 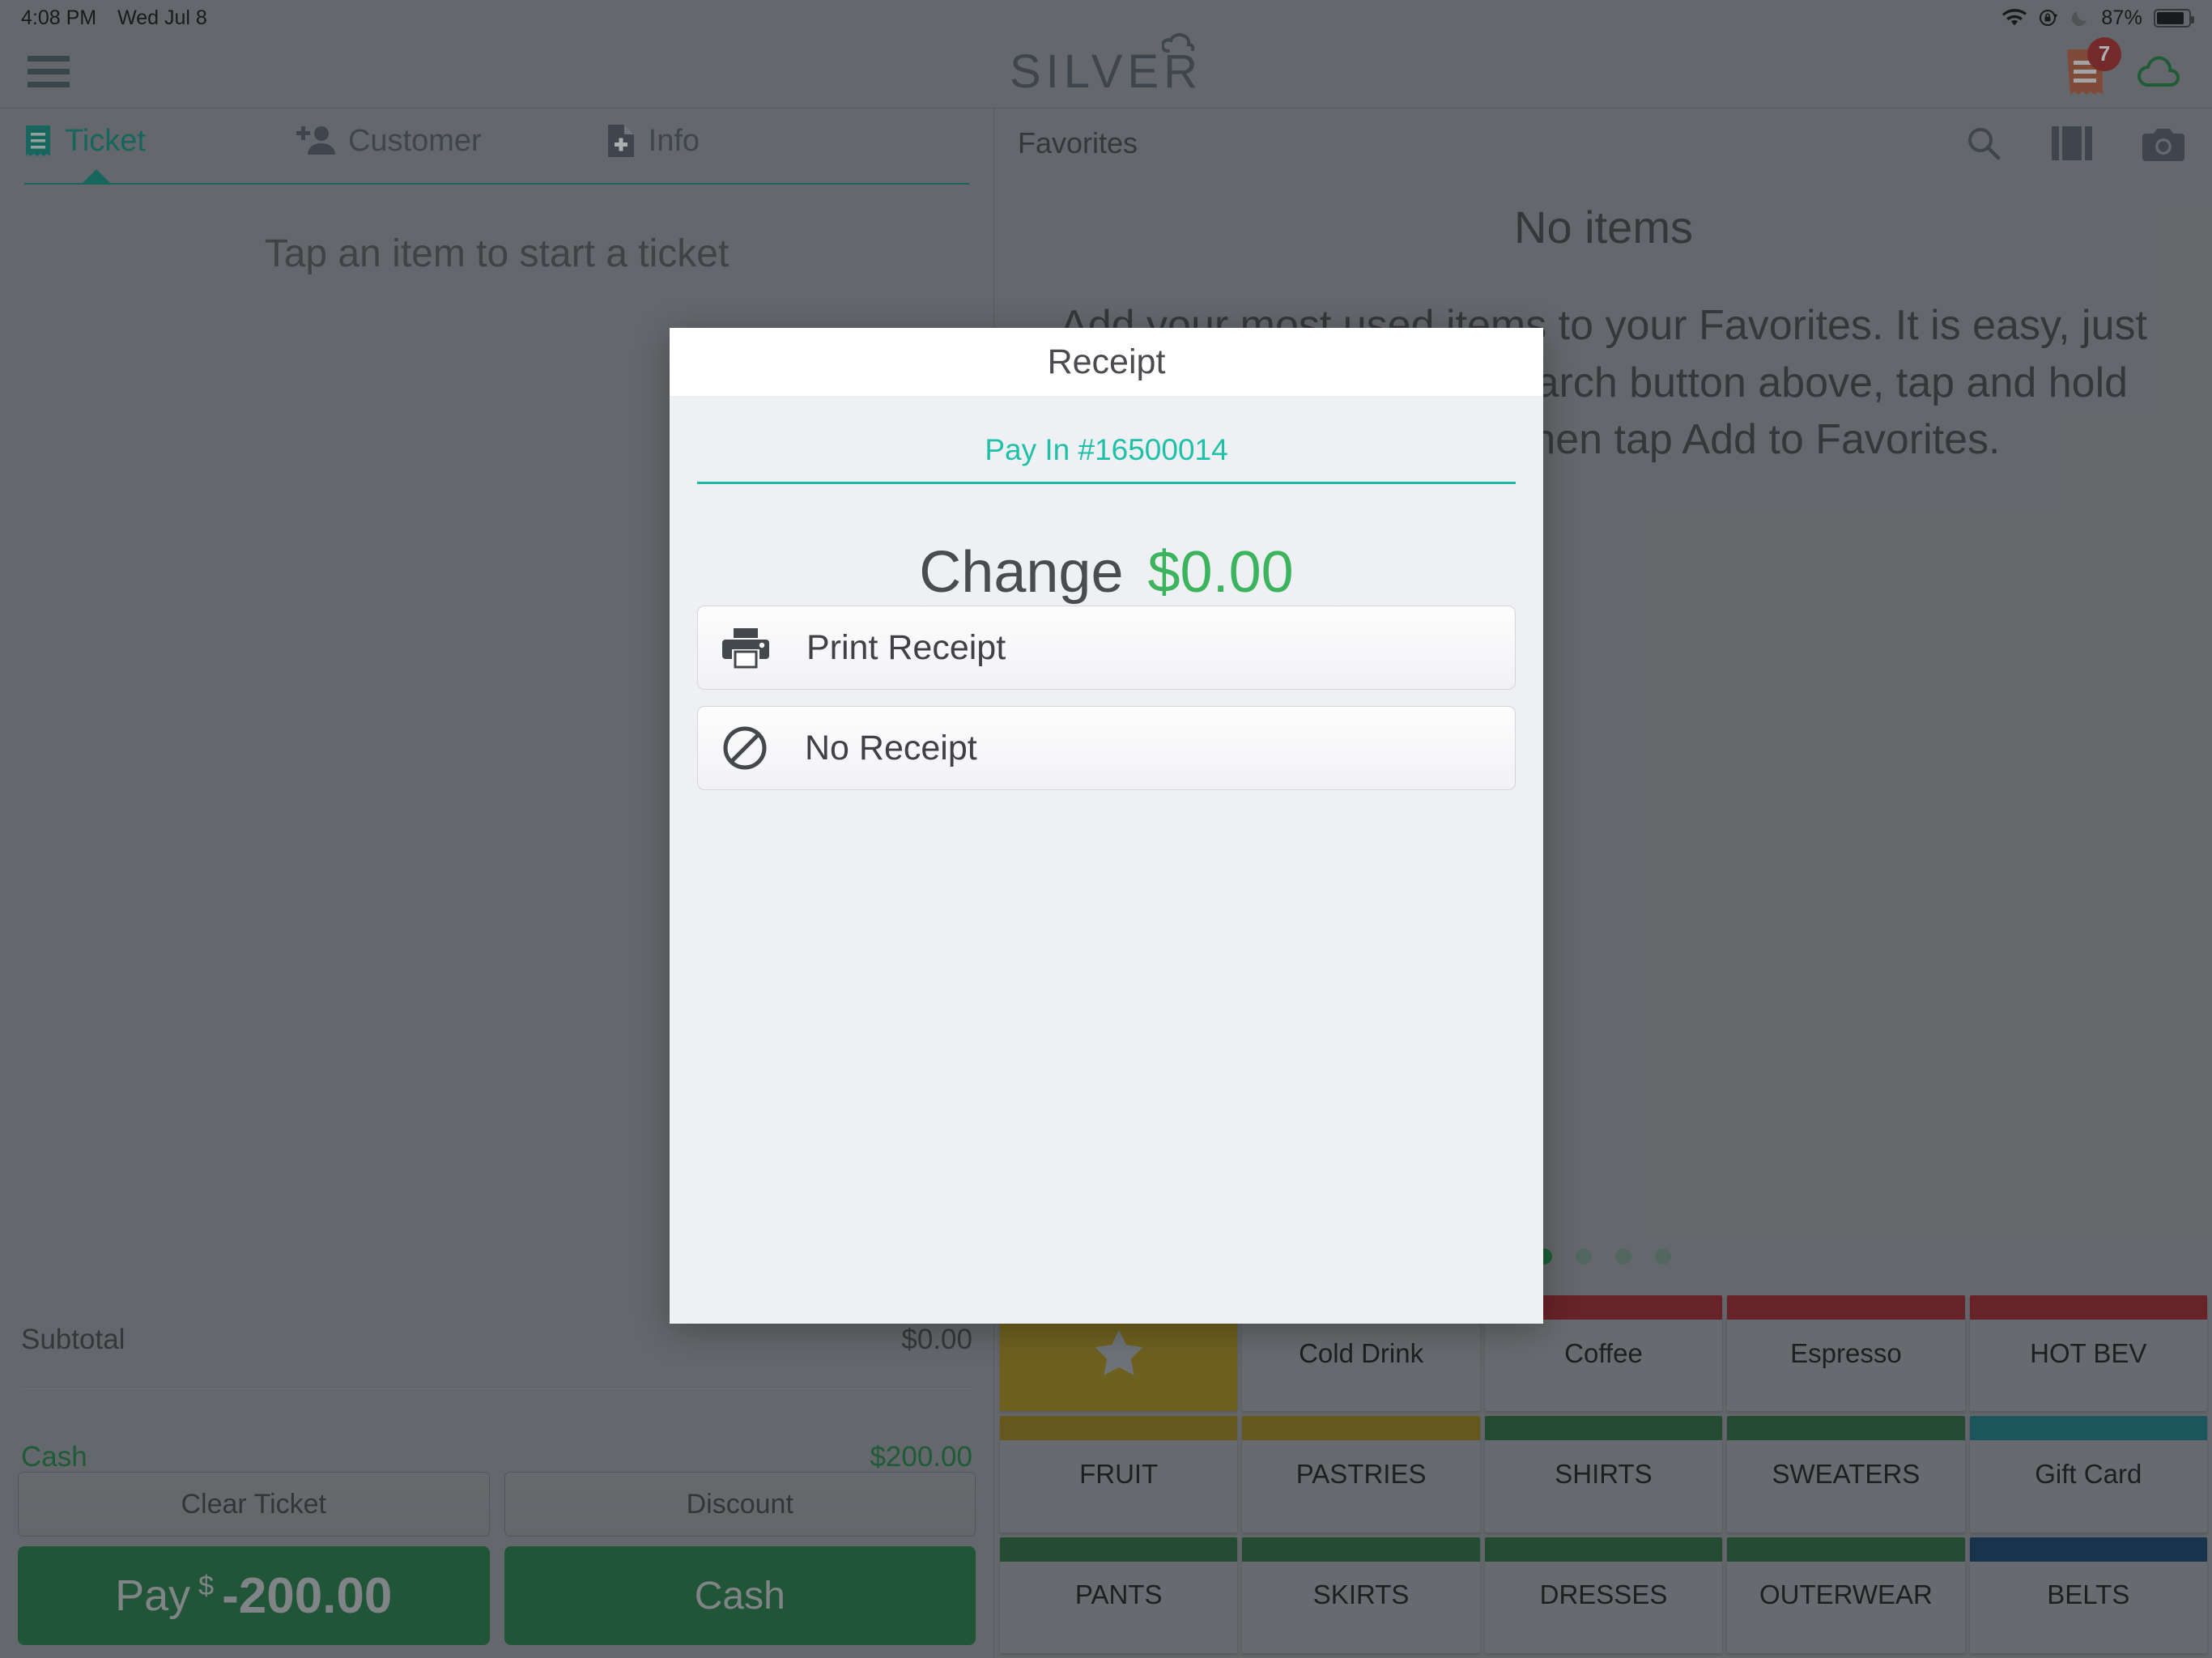 I want to click on receipt-reference-link: Pay In #16500014, so click(x=1106, y=449).